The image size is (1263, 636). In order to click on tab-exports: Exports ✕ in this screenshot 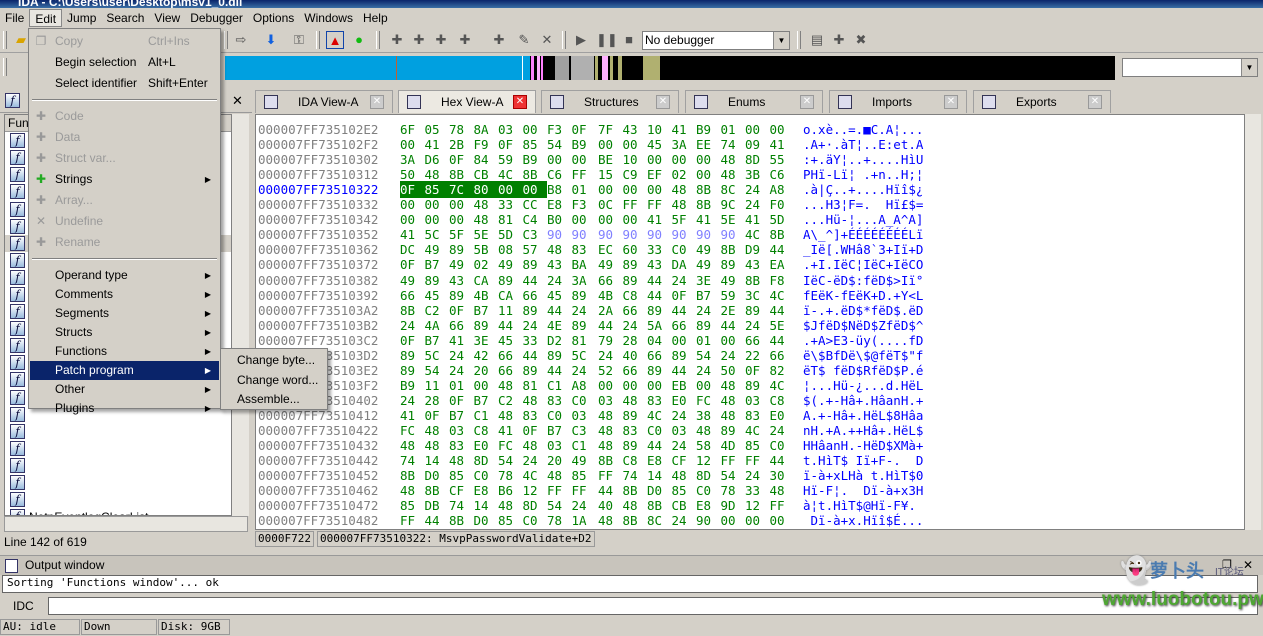, I will do `click(1042, 101)`.